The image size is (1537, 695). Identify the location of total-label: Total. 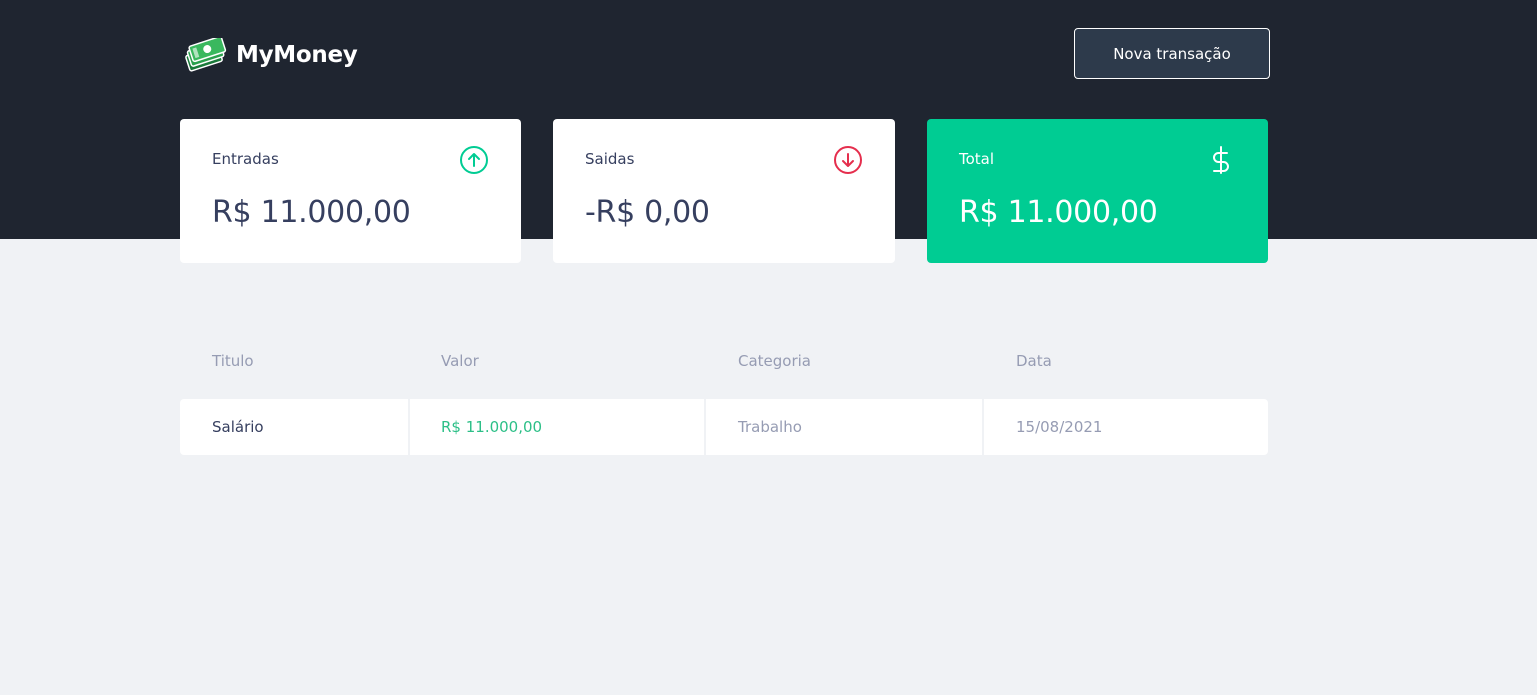
(977, 159).